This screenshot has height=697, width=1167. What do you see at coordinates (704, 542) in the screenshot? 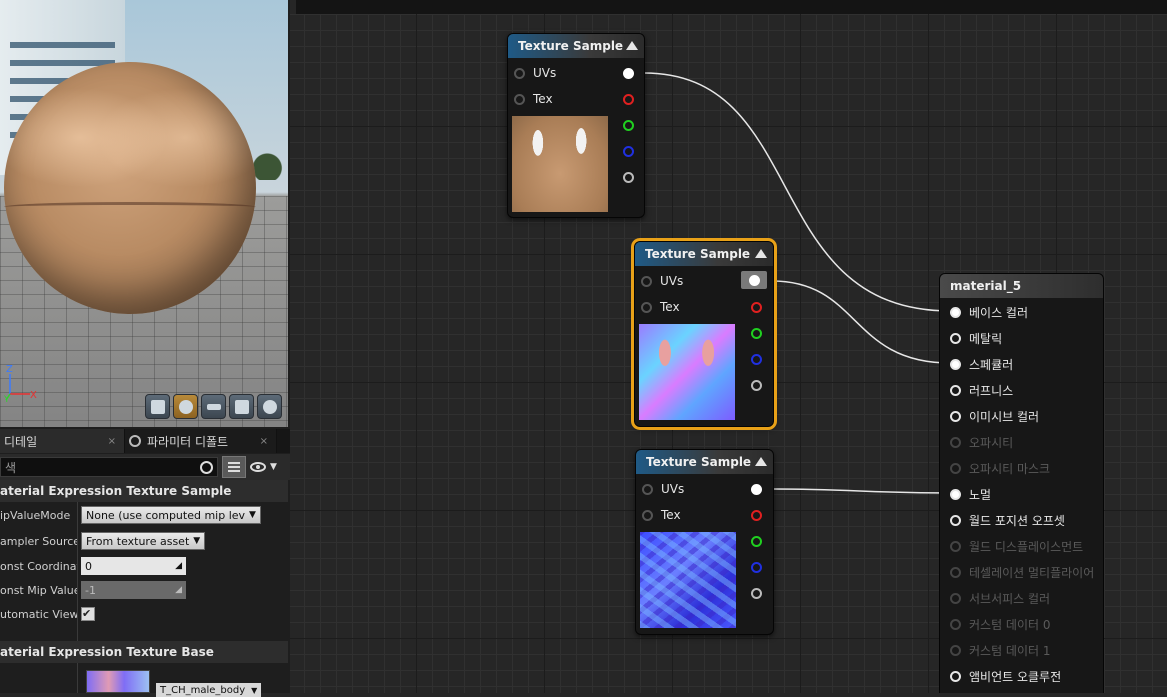
I see `texture-sample-node-3: Texture Sample UVs Tex` at bounding box center [704, 542].